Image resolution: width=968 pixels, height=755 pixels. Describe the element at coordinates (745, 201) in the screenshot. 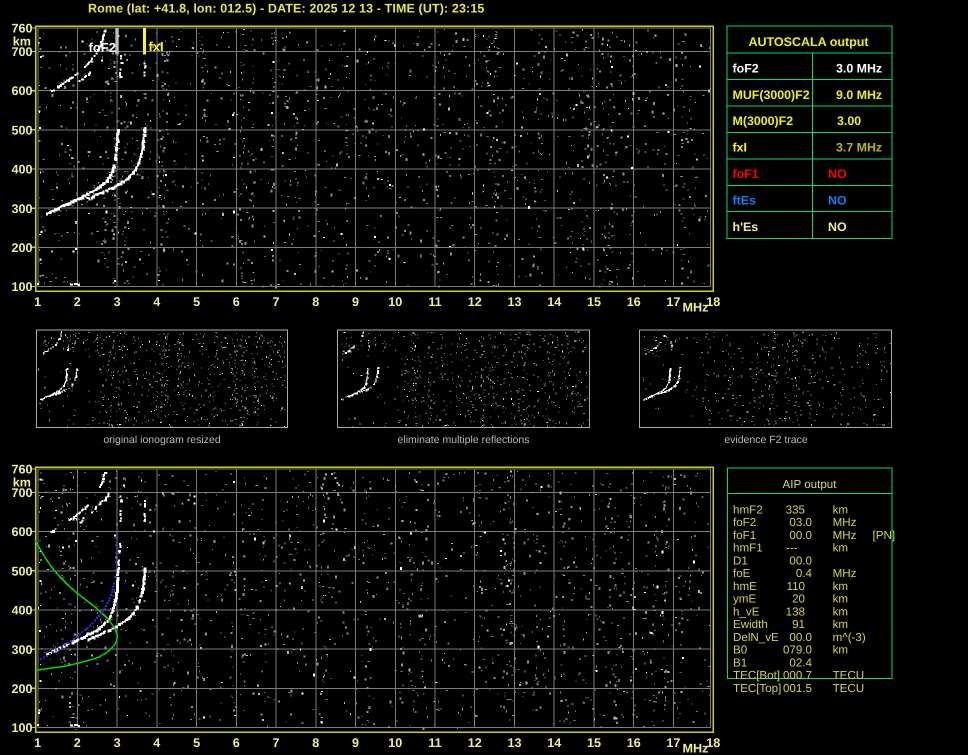

I see `svg-text: ftEs` at that location.